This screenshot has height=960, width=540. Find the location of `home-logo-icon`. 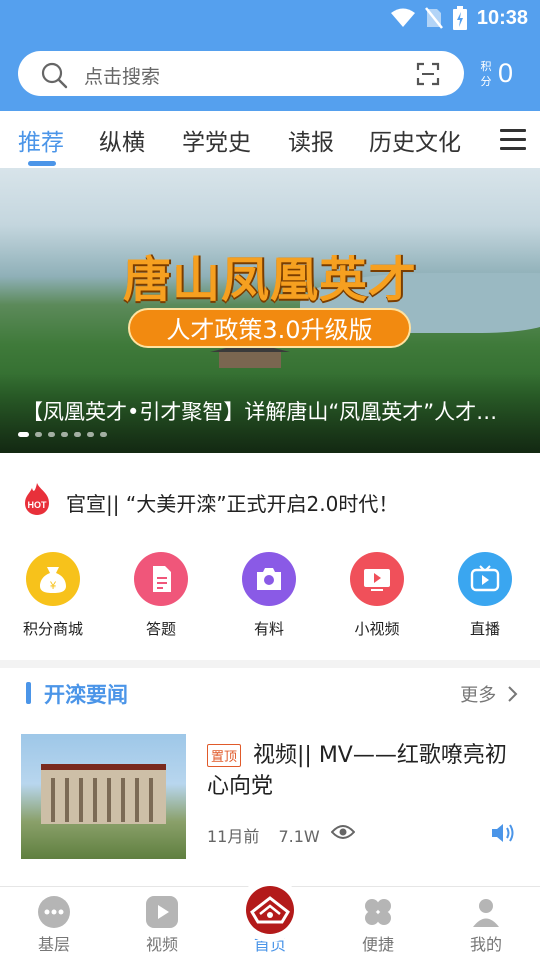

home-logo-icon is located at coordinates (270, 910).